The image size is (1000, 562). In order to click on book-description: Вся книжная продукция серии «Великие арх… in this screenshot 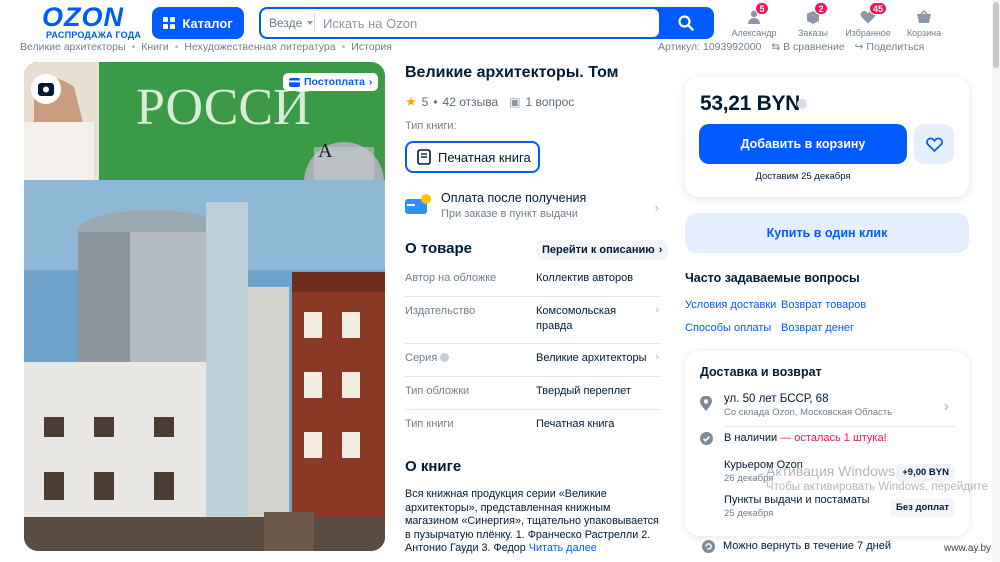, I will do `click(532, 522)`.